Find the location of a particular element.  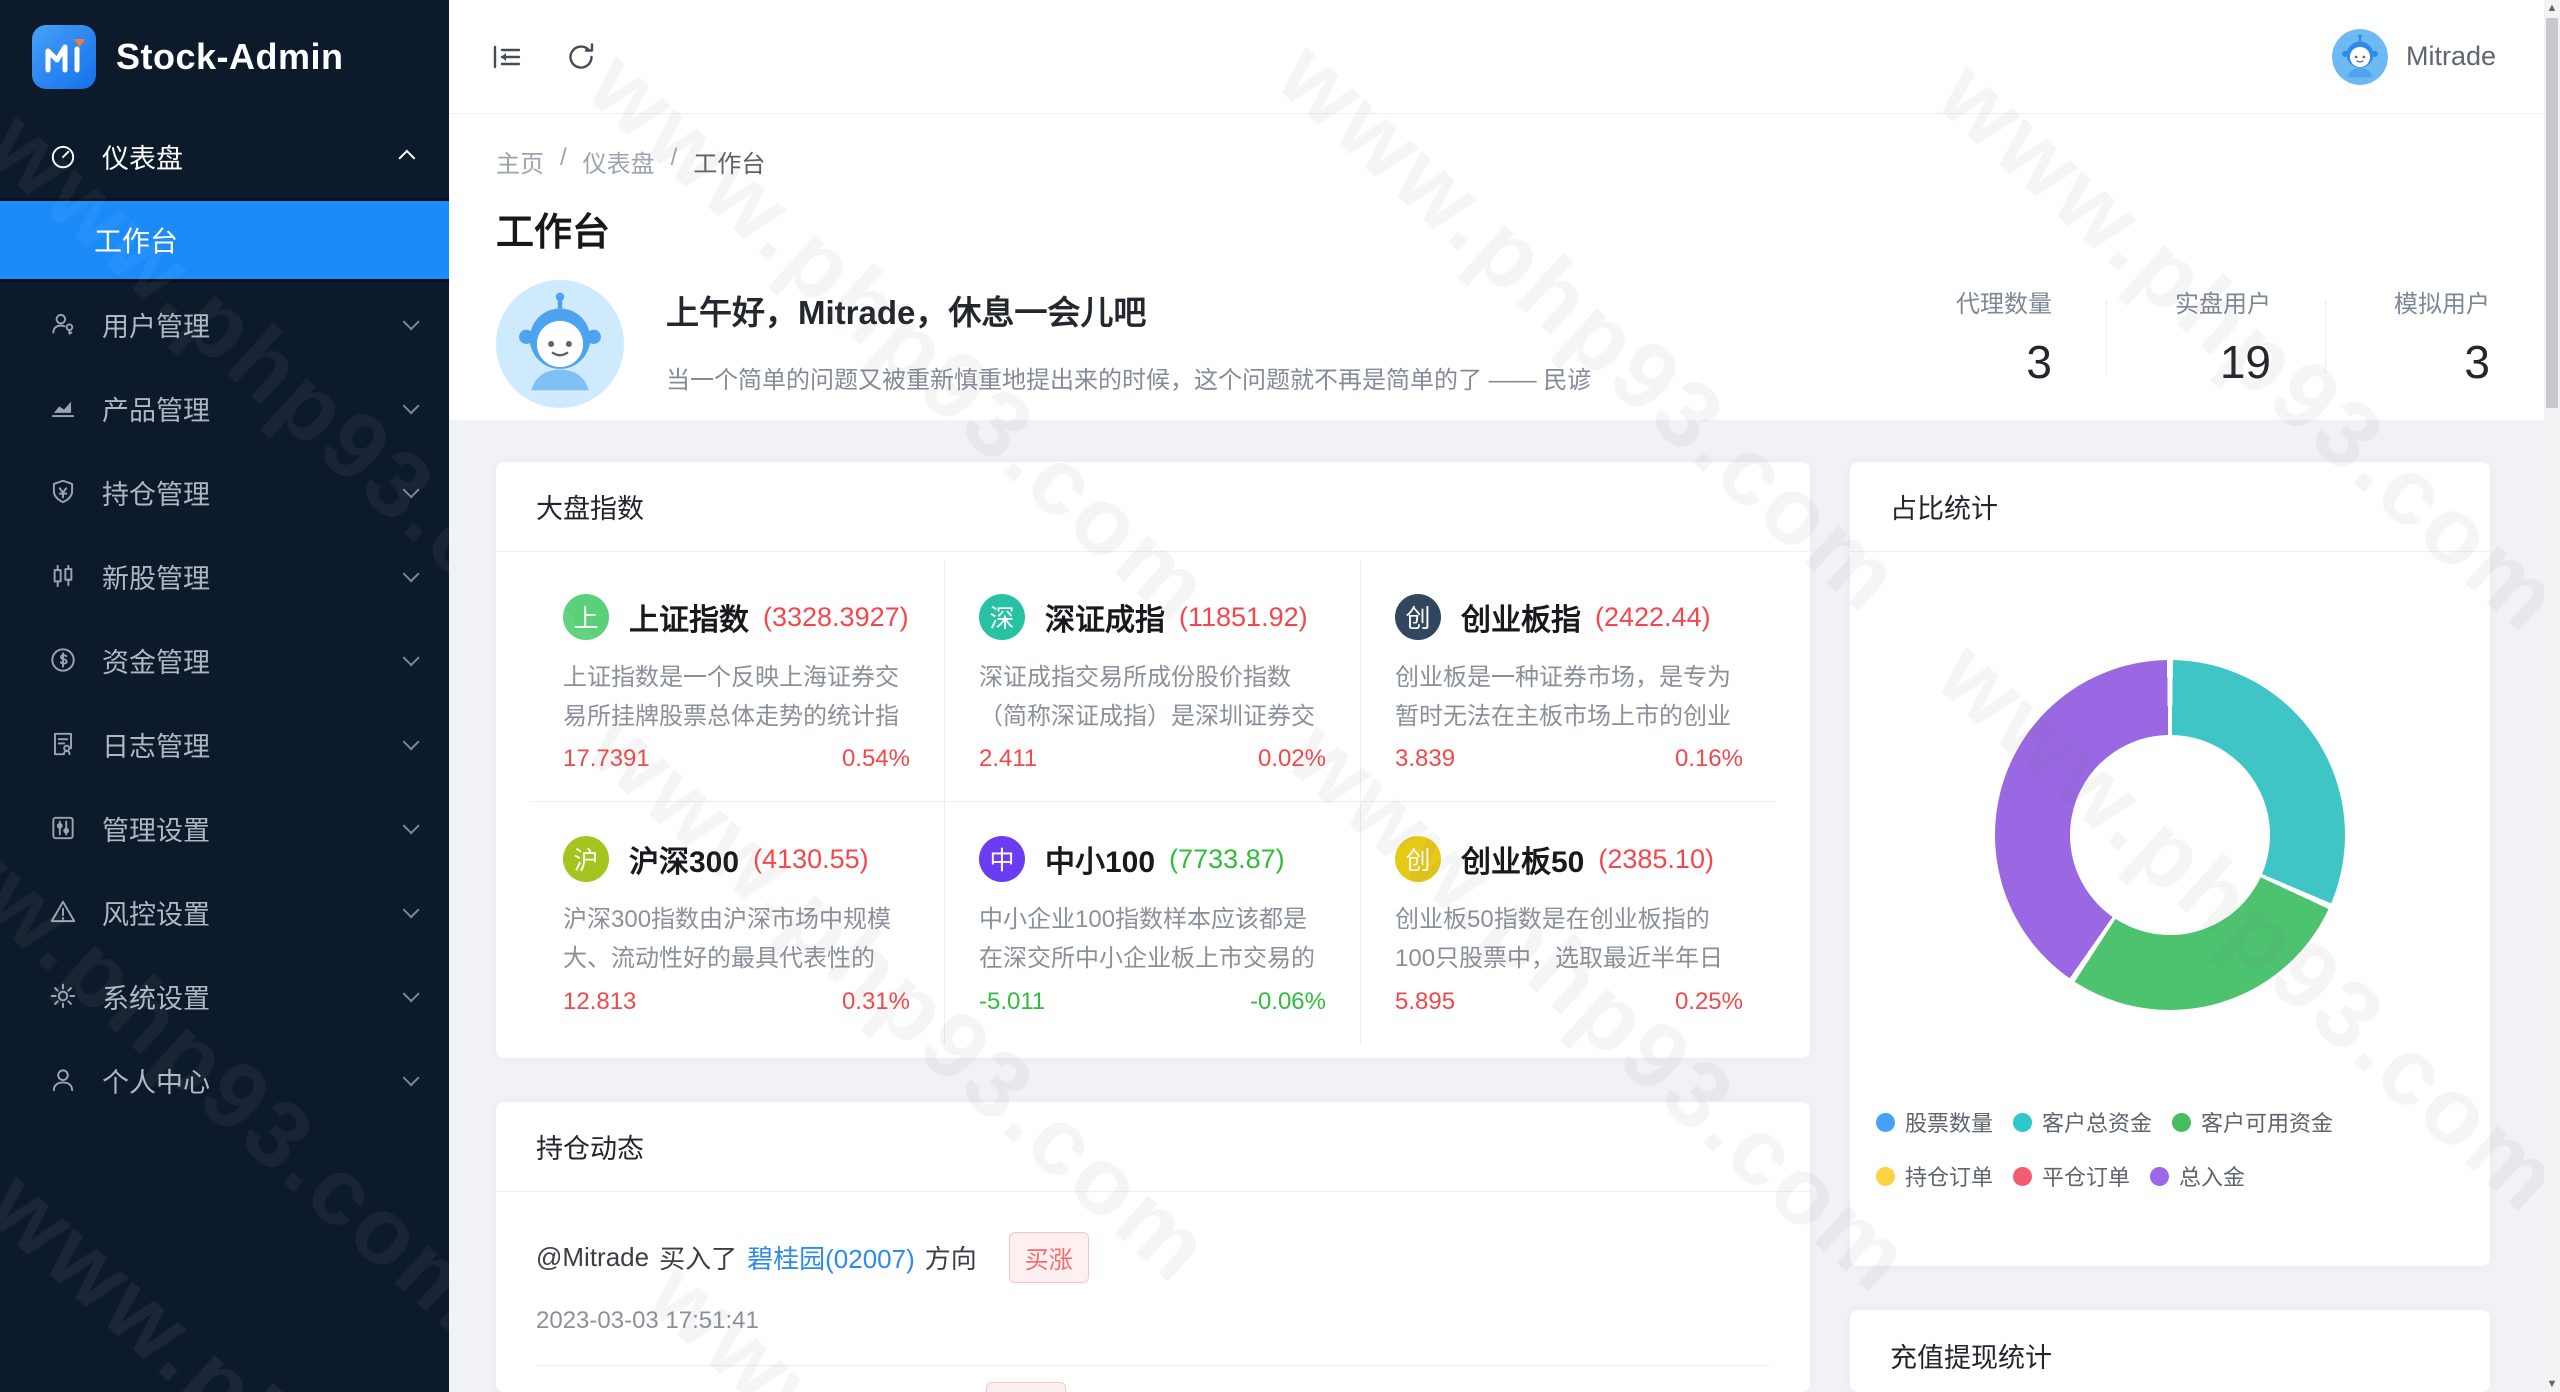

index-change: 12.813 is located at coordinates (600, 1001).